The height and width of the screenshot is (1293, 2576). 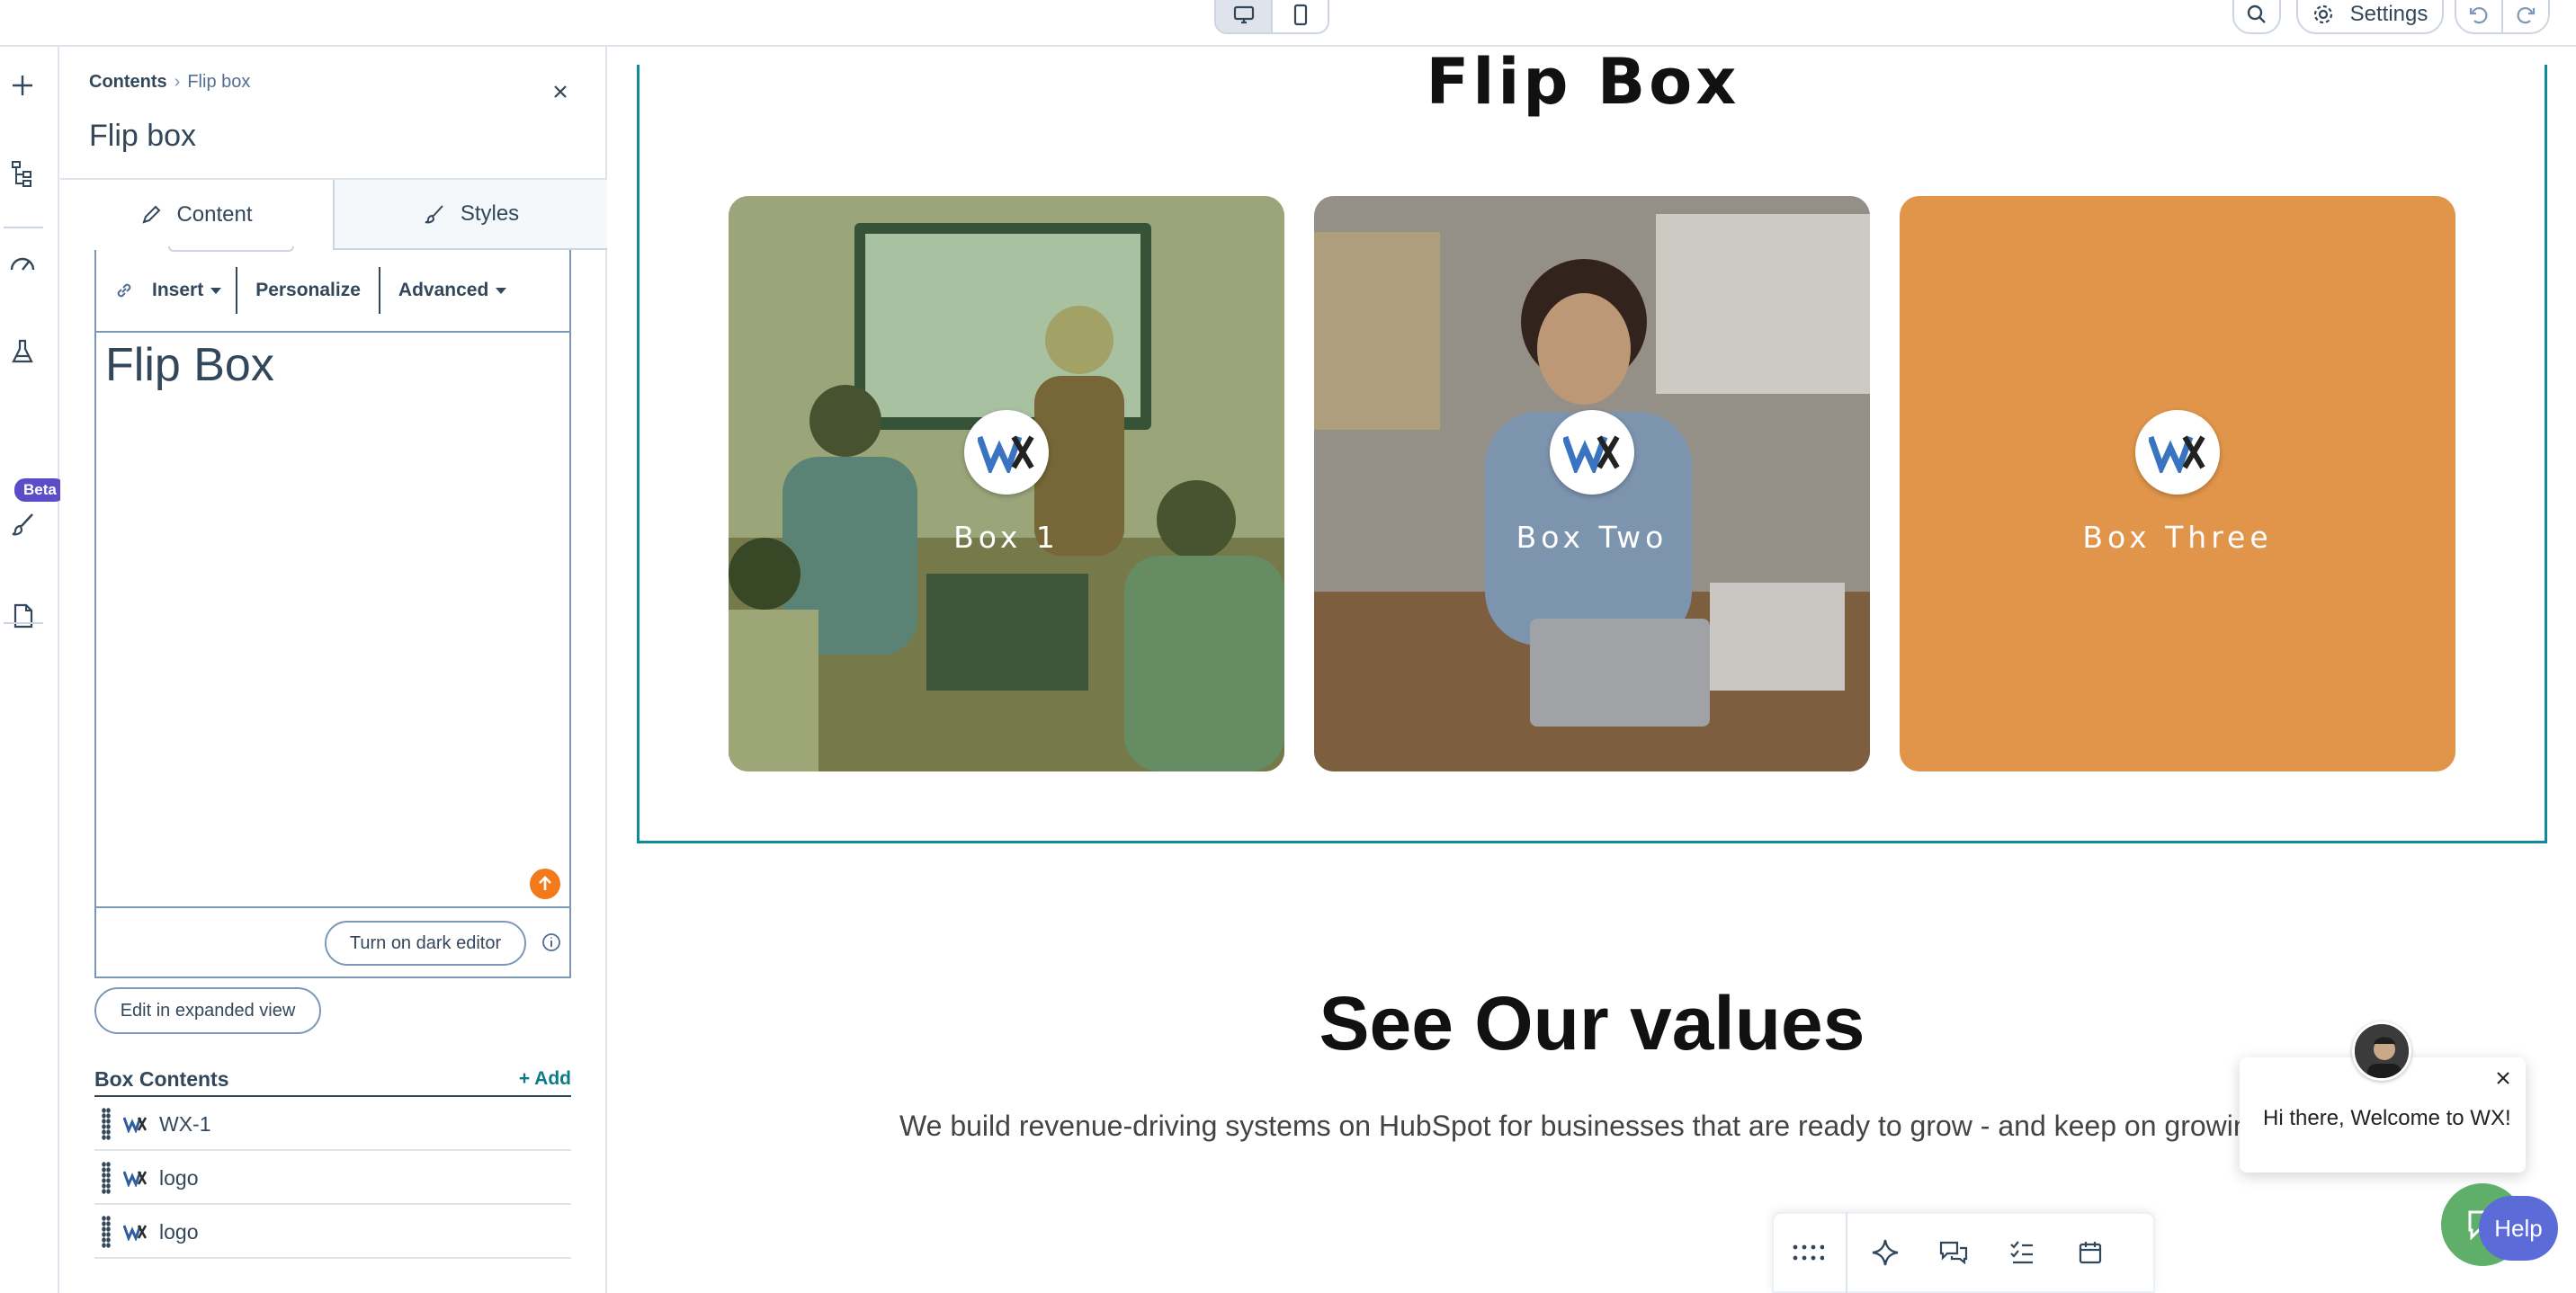 What do you see at coordinates (185, 1124) in the screenshot?
I see `list-item-label: WX-1` at bounding box center [185, 1124].